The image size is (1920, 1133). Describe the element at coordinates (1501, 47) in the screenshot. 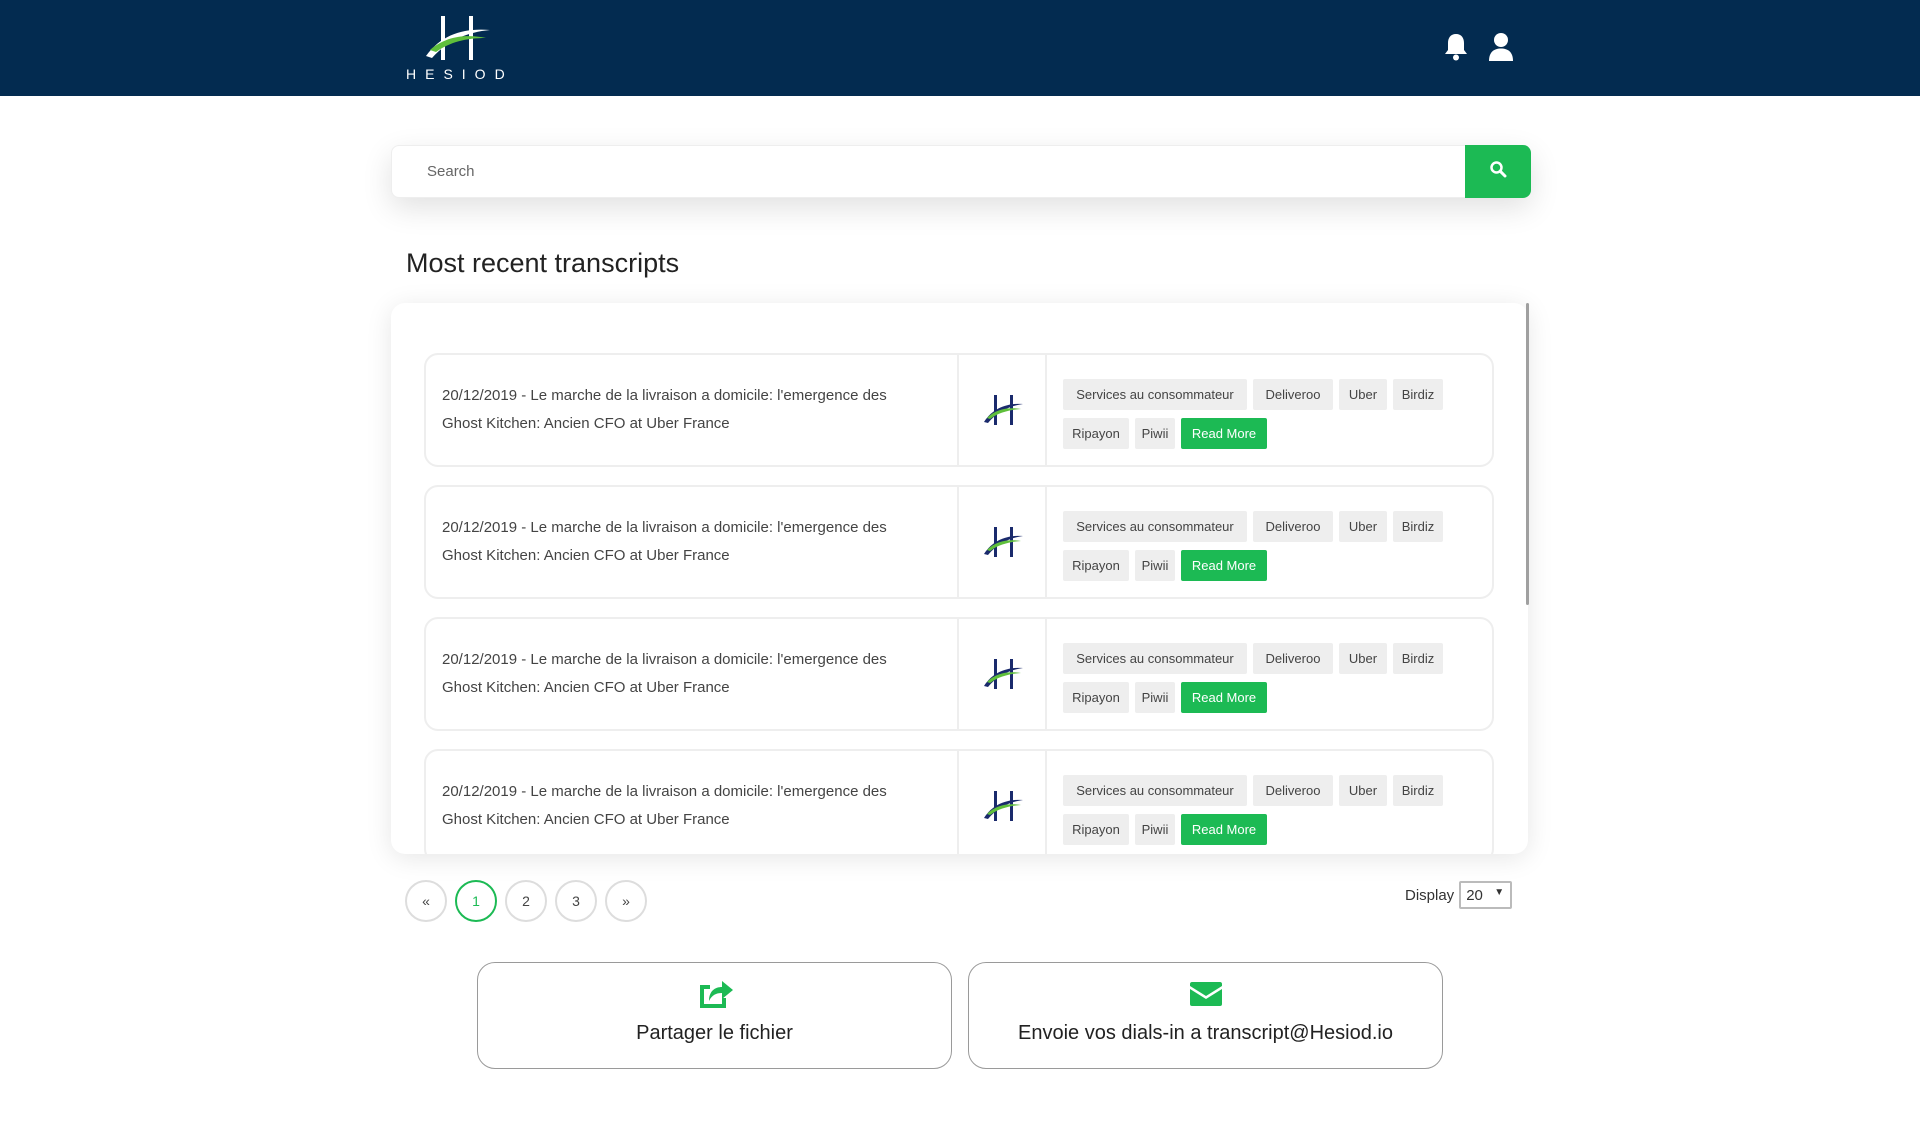

I see `user-icon` at that location.